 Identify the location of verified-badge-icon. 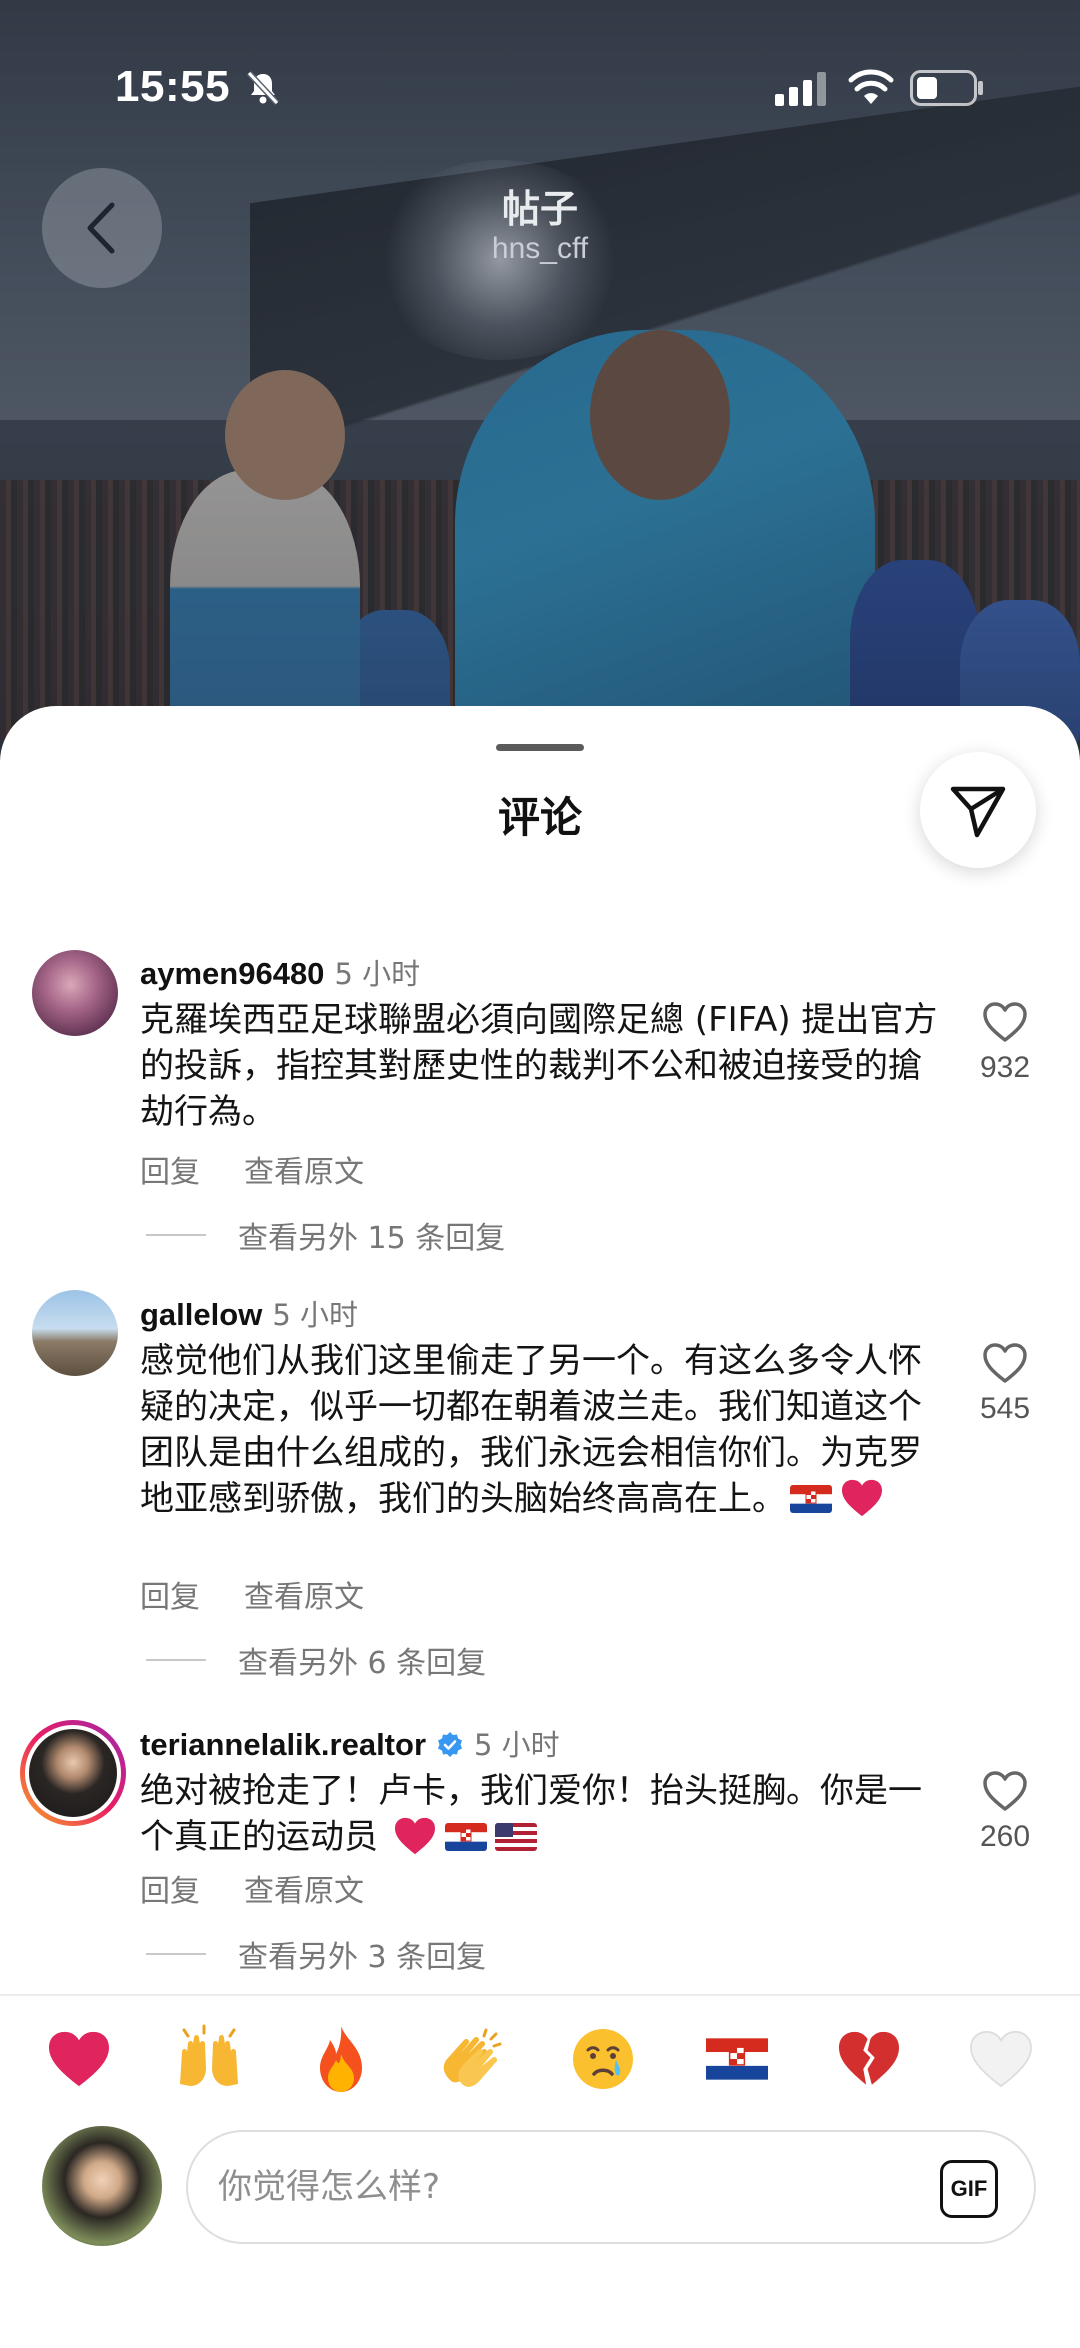
(450, 1744).